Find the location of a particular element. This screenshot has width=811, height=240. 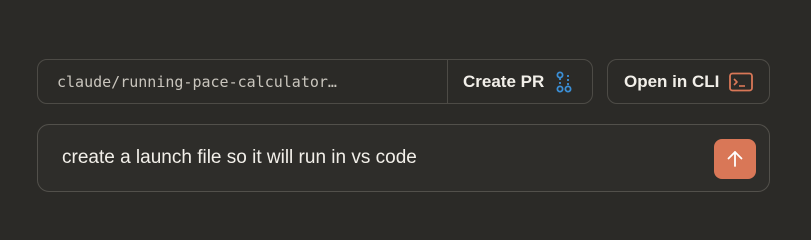

send-button is located at coordinates (735, 159).